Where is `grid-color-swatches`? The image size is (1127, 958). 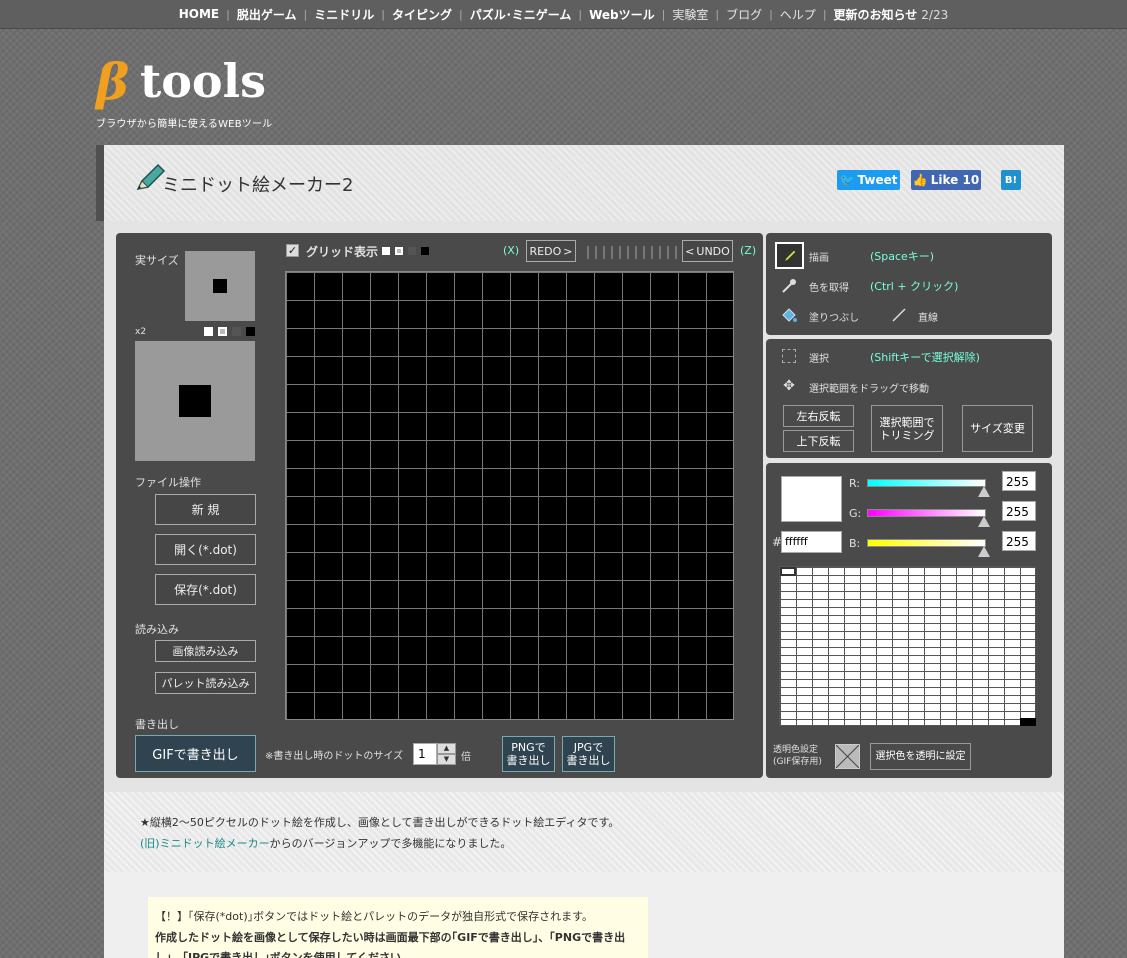
grid-color-swatches is located at coordinates (405, 251).